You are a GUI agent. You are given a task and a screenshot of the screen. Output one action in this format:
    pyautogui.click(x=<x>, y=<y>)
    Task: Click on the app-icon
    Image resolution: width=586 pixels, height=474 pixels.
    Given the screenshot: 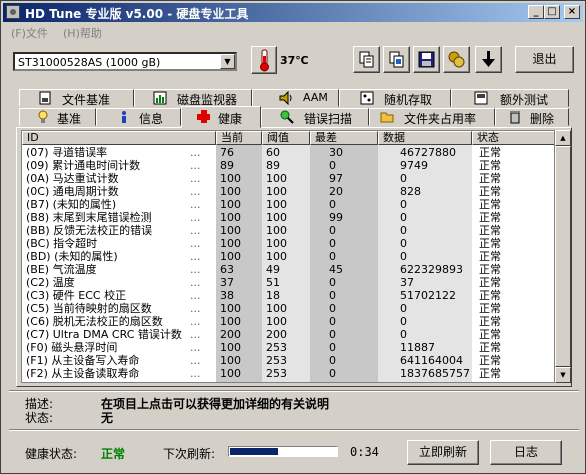 What is the action you would take?
    pyautogui.click(x=13, y=12)
    